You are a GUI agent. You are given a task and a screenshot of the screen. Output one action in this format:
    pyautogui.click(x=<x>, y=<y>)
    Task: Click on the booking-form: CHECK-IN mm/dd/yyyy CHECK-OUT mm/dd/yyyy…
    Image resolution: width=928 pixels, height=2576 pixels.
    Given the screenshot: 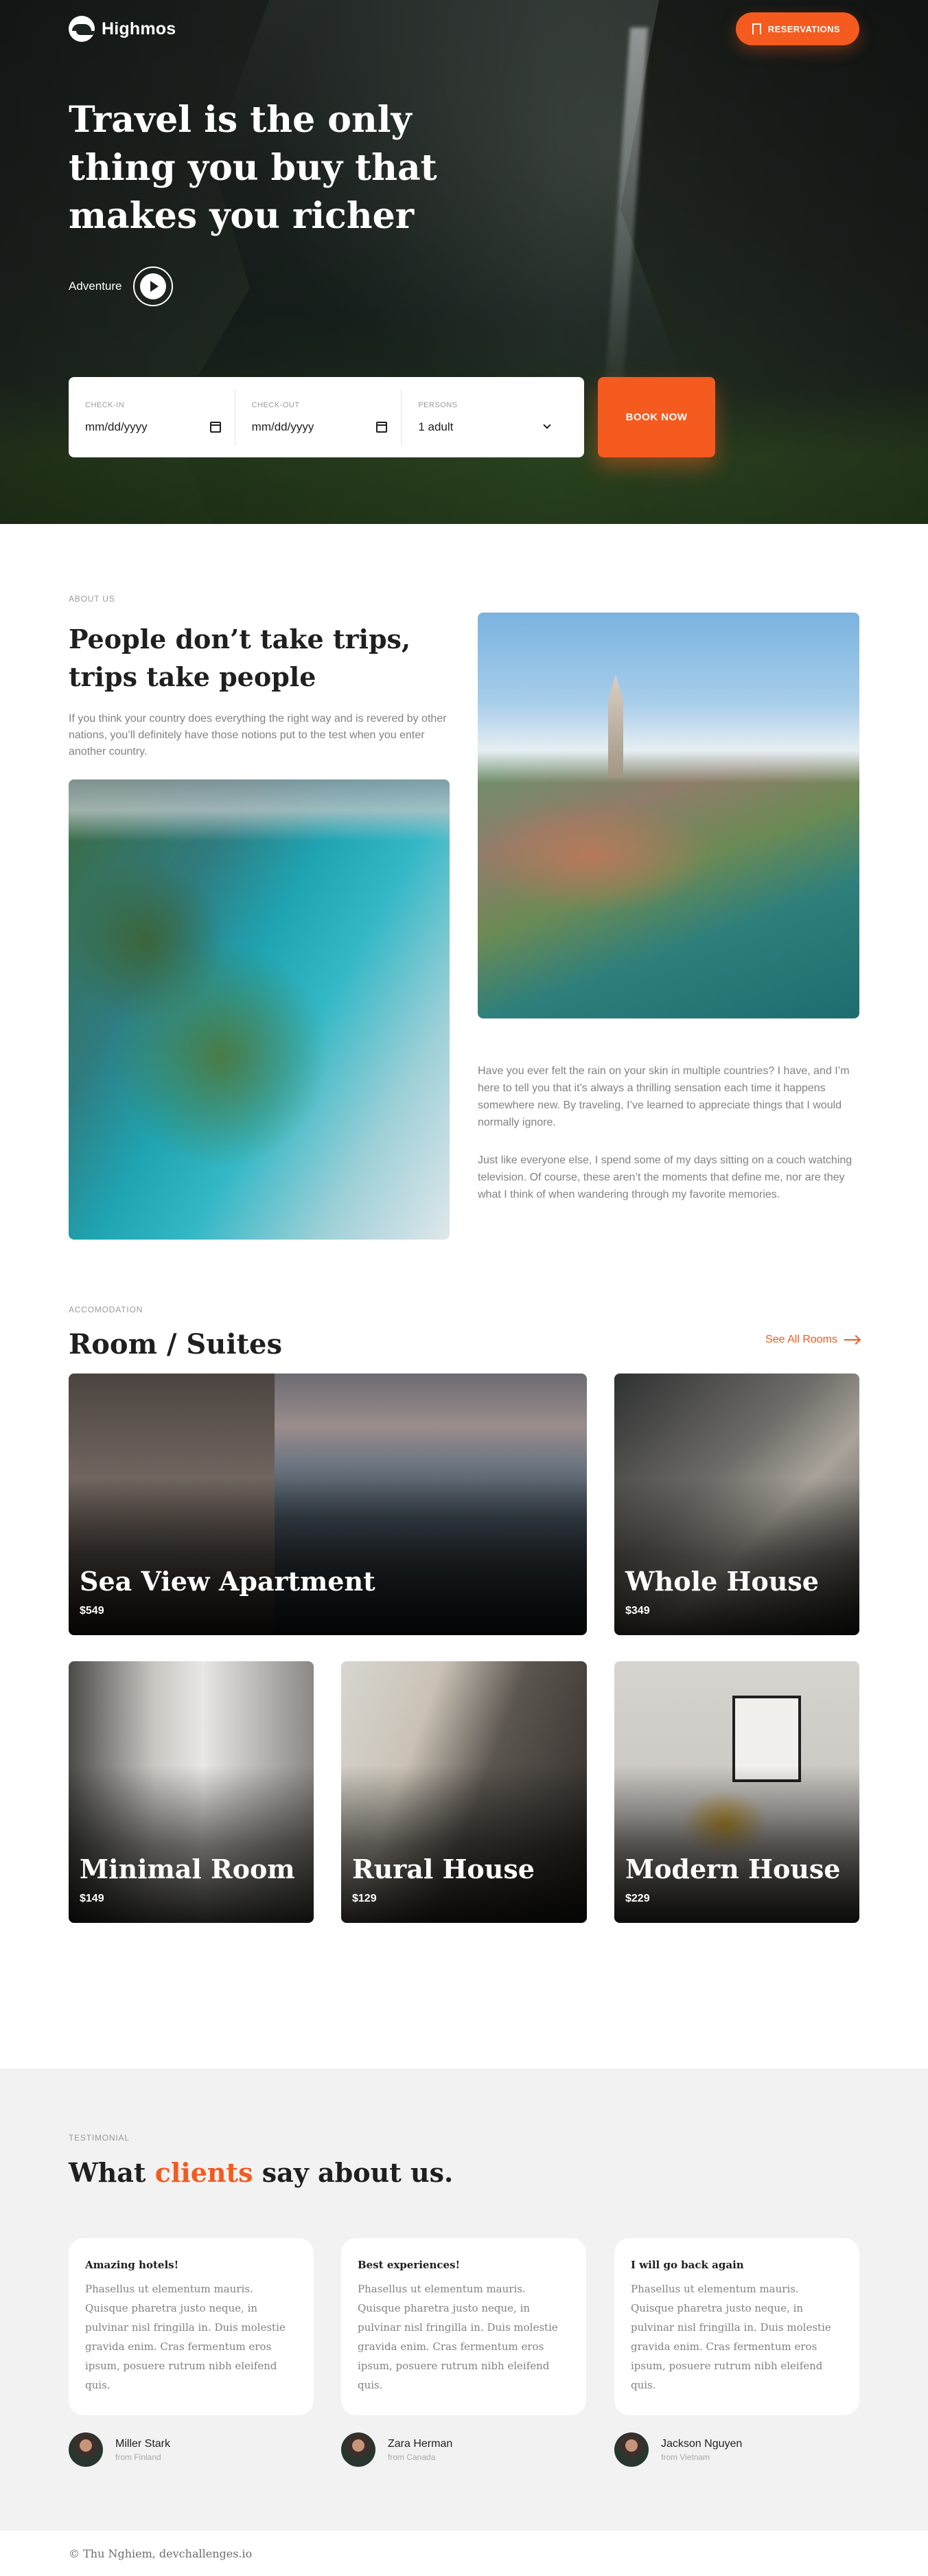 What is the action you would take?
    pyautogui.click(x=392, y=417)
    